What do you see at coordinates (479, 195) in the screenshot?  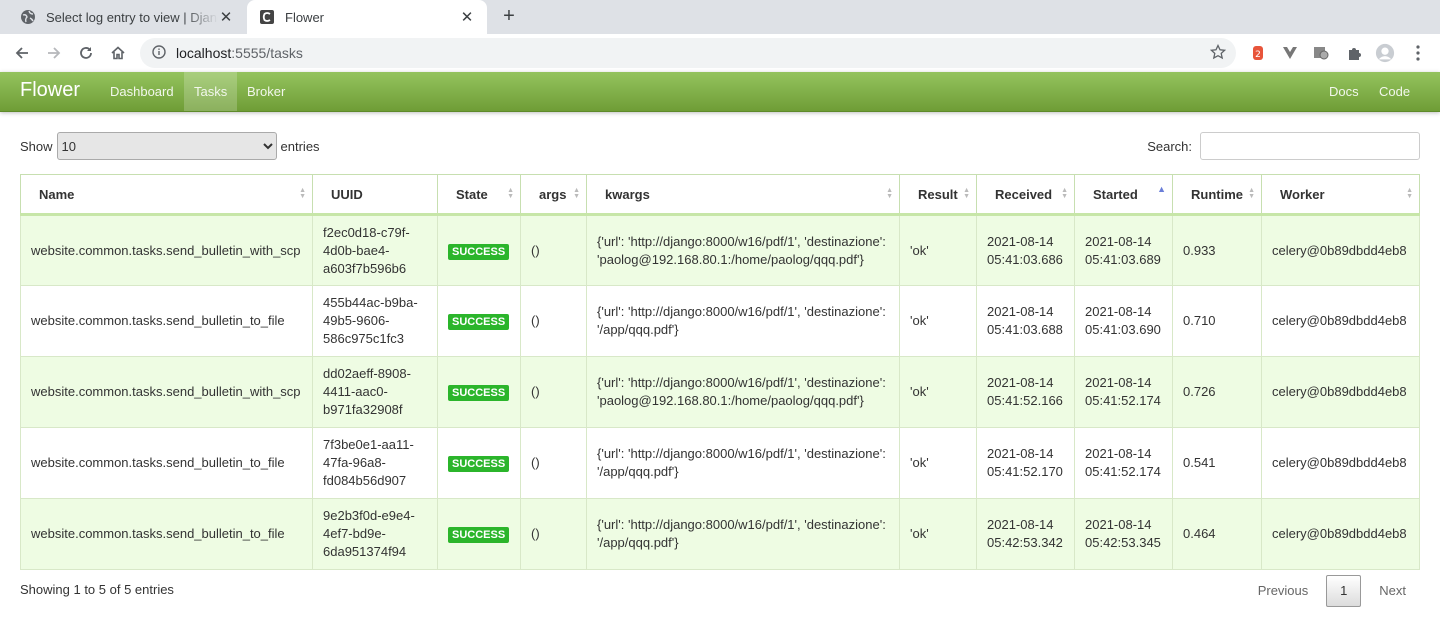 I see `column-header-state: State ▲ ▼` at bounding box center [479, 195].